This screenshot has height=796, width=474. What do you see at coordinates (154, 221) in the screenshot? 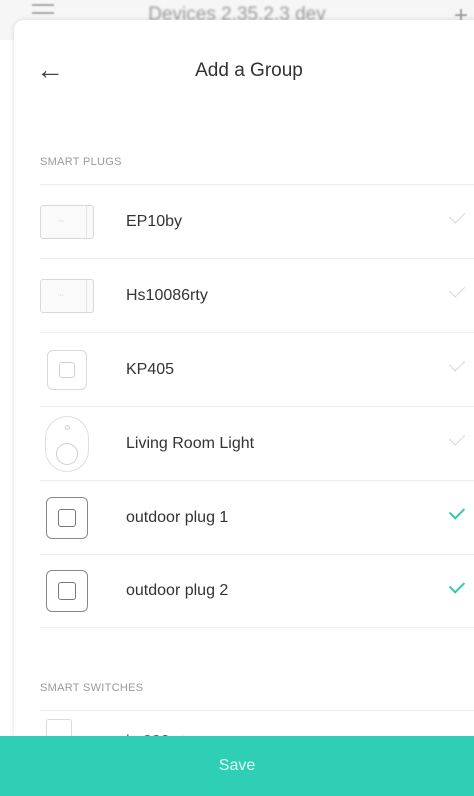
I see `device-name: EP10by` at bounding box center [154, 221].